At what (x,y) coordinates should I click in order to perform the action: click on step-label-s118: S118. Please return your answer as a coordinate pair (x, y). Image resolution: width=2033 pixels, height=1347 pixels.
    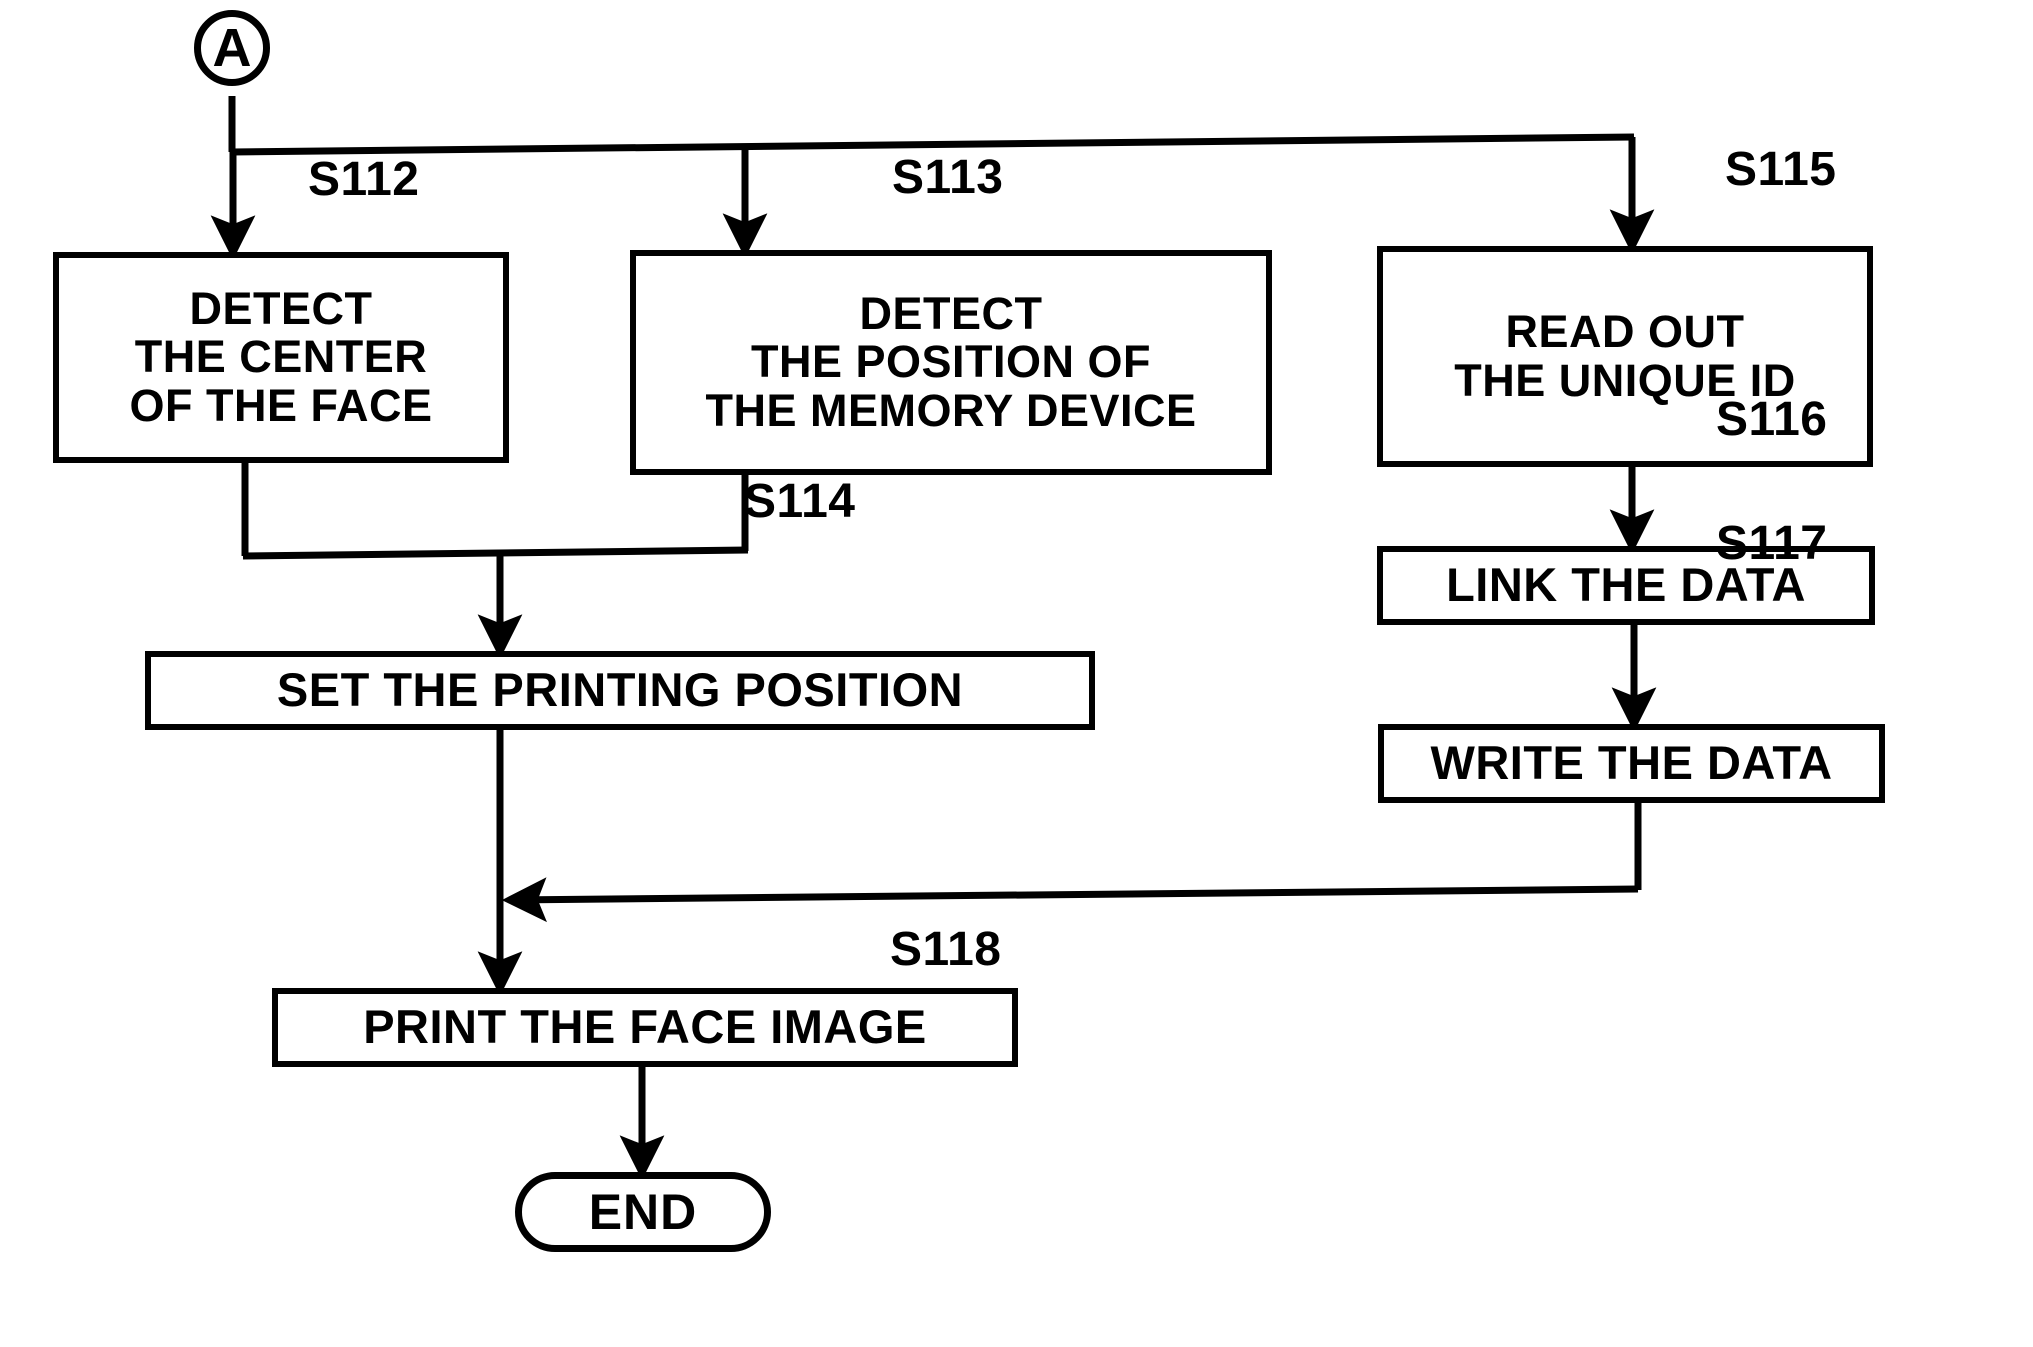
    Looking at the image, I should click on (946, 949).